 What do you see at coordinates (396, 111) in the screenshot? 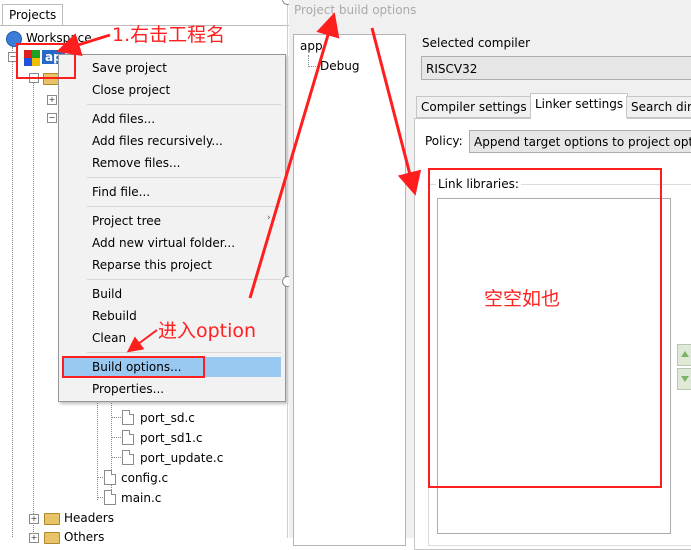
I see `arrow-to-link-libraries` at bounding box center [396, 111].